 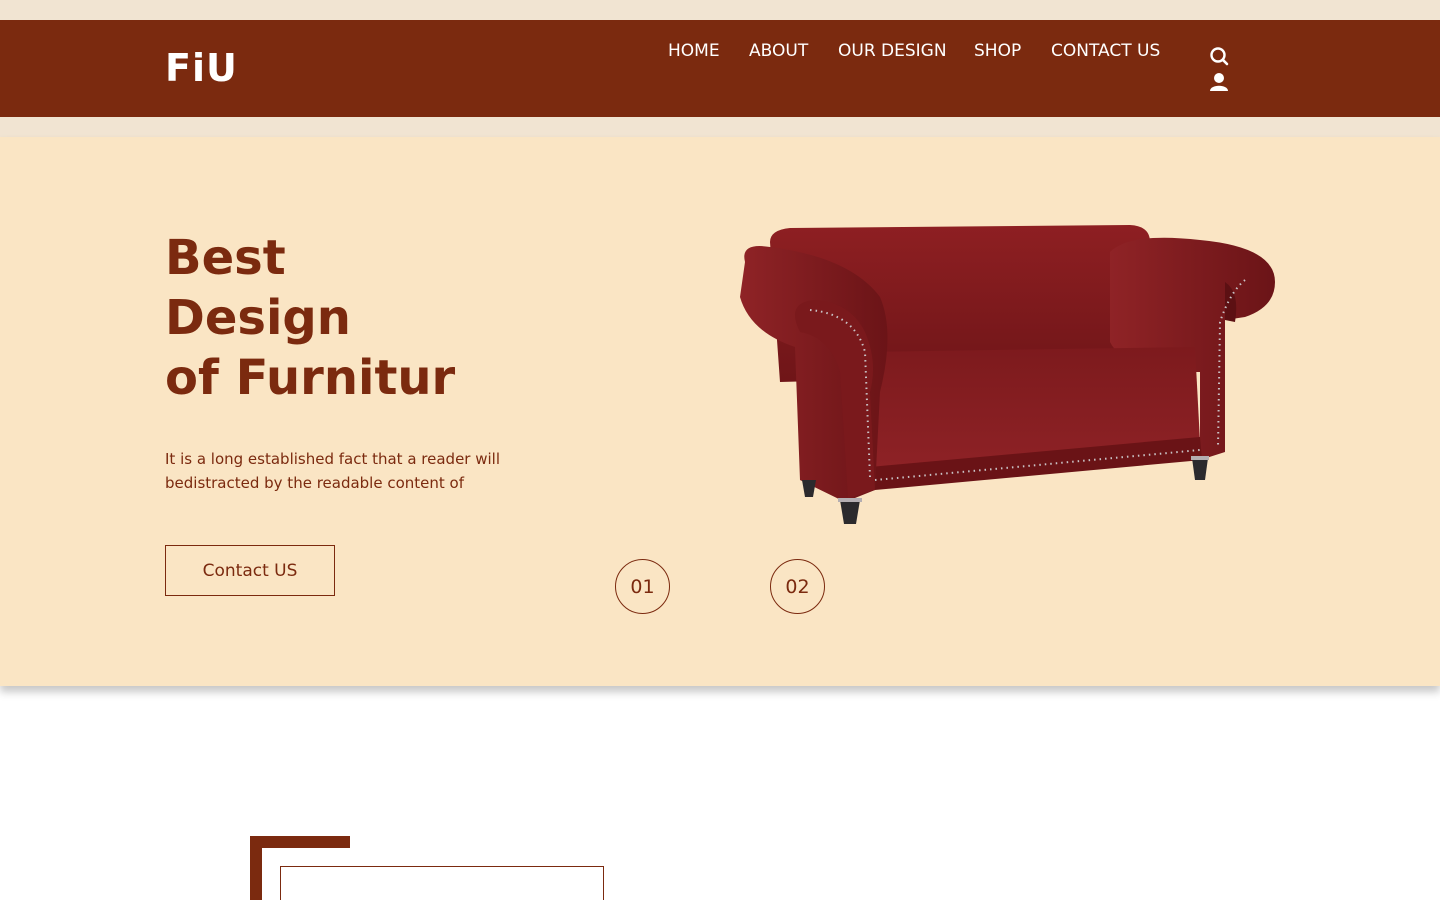 I want to click on header-bottom-strip, so click(x=720, y=127).